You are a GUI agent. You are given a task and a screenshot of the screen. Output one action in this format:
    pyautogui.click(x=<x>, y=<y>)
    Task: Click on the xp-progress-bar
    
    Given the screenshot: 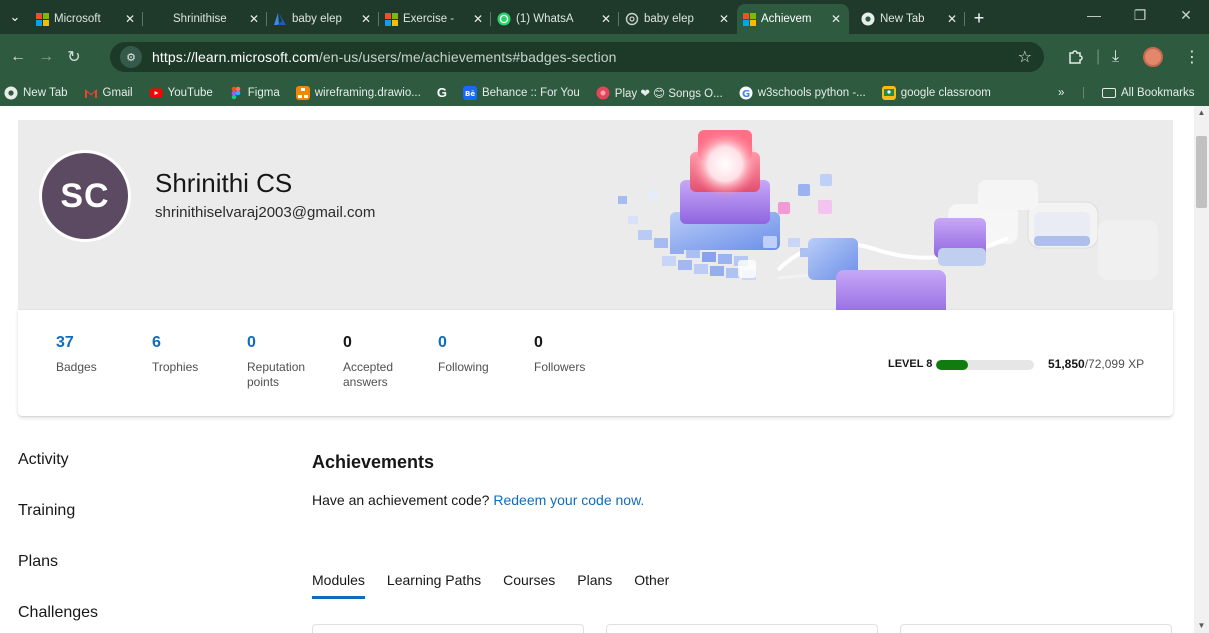 What is the action you would take?
    pyautogui.click(x=985, y=365)
    